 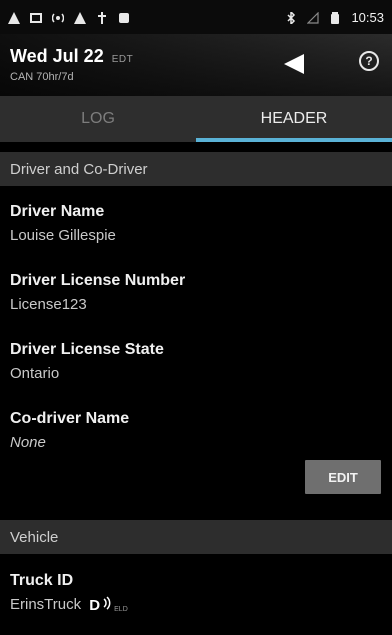 I want to click on cycle-label: CAN 70hr/7d, so click(x=42, y=77).